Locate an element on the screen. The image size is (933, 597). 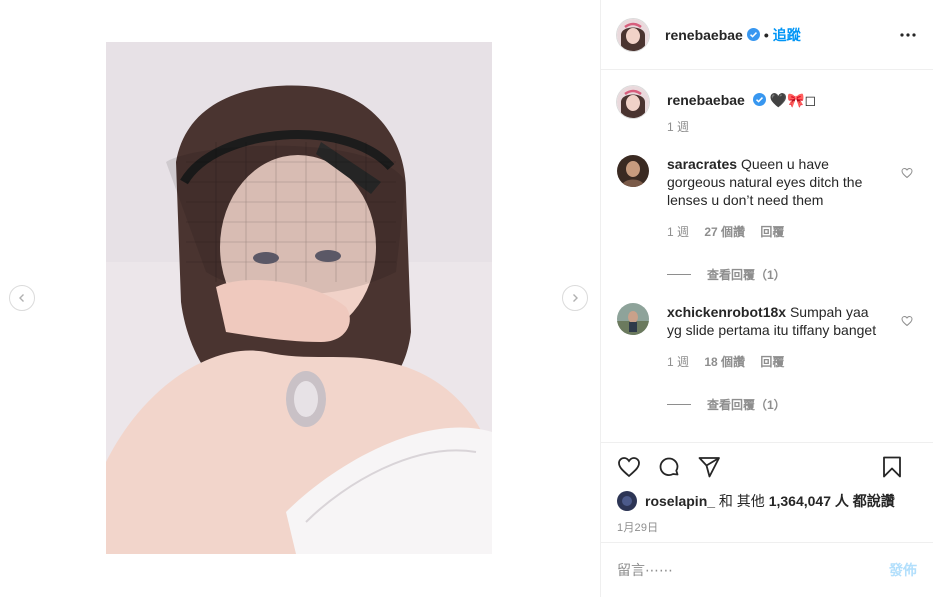
caption-username: renebaebae is located at coordinates (706, 100).